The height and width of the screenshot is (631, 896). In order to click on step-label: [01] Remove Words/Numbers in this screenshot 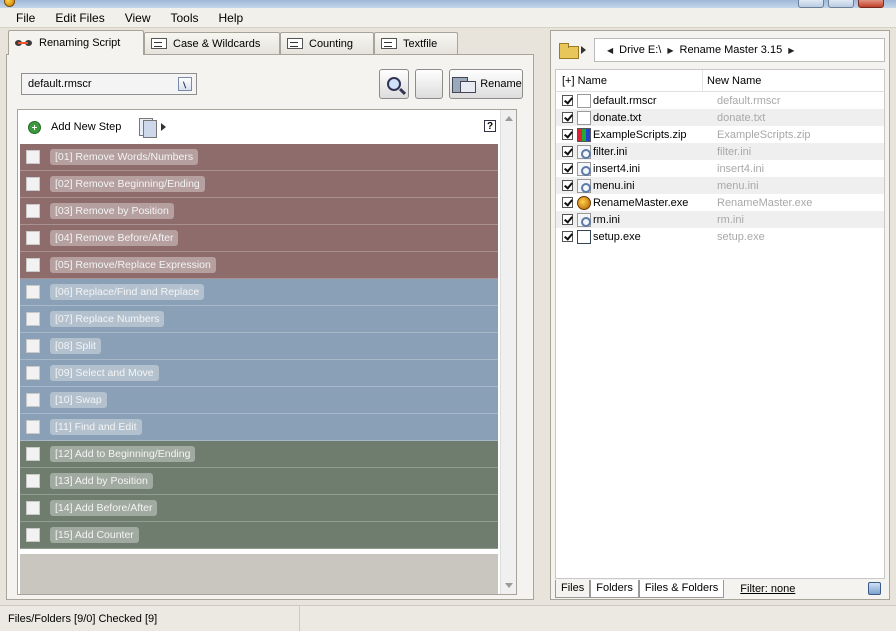, I will do `click(124, 157)`.